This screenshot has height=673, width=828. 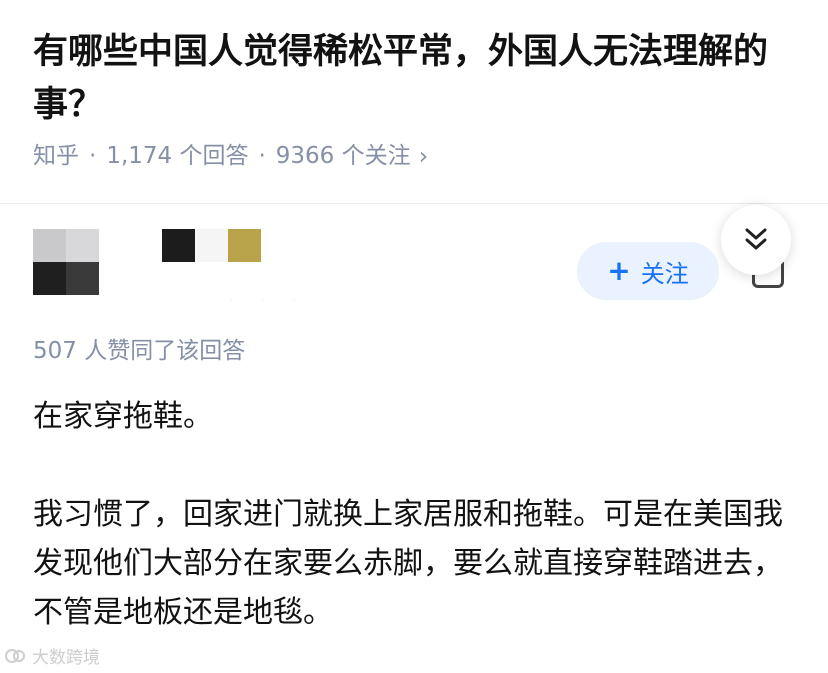 What do you see at coordinates (66, 262) in the screenshot?
I see `avatar` at bounding box center [66, 262].